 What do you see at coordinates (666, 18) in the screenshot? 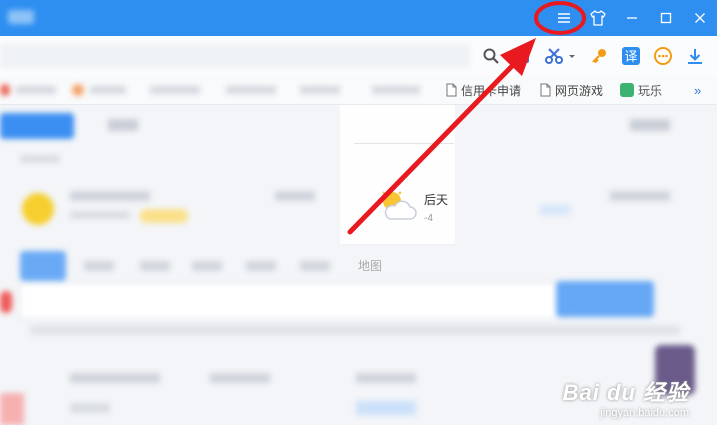
I see `maximize-icon` at bounding box center [666, 18].